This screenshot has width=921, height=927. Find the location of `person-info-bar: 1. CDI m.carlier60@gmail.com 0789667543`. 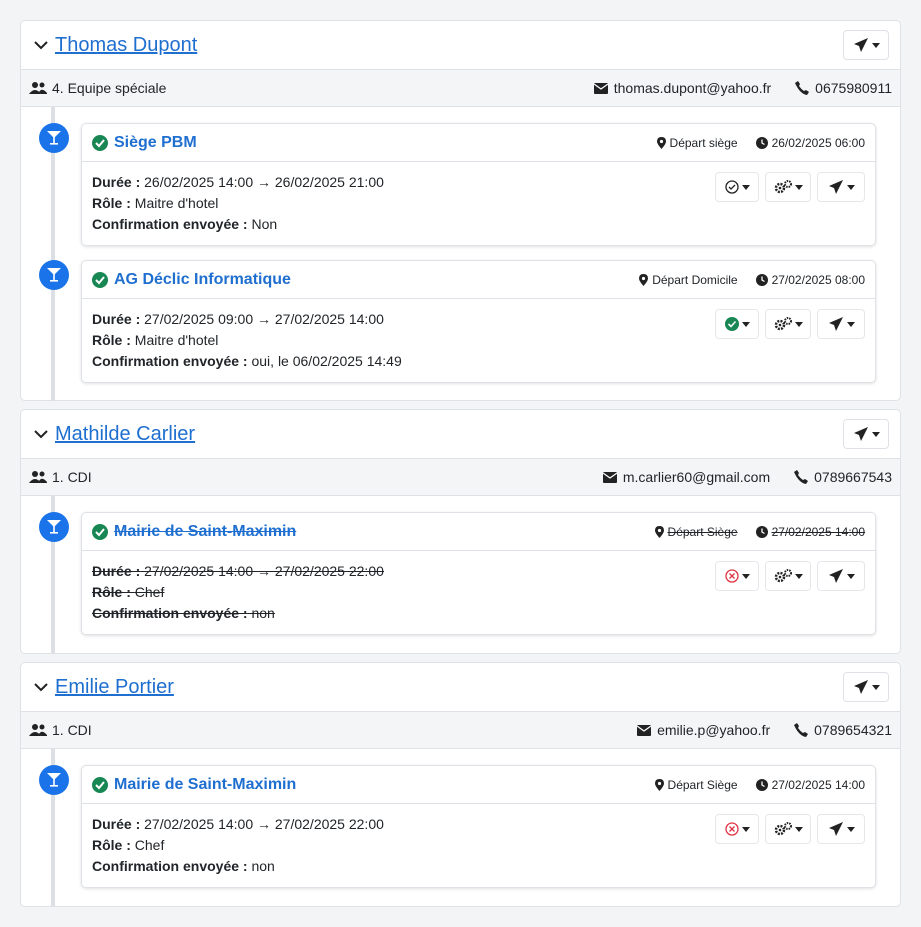

person-info-bar: 1. CDI m.carlier60@gmail.com 0789667543 is located at coordinates (460, 477).